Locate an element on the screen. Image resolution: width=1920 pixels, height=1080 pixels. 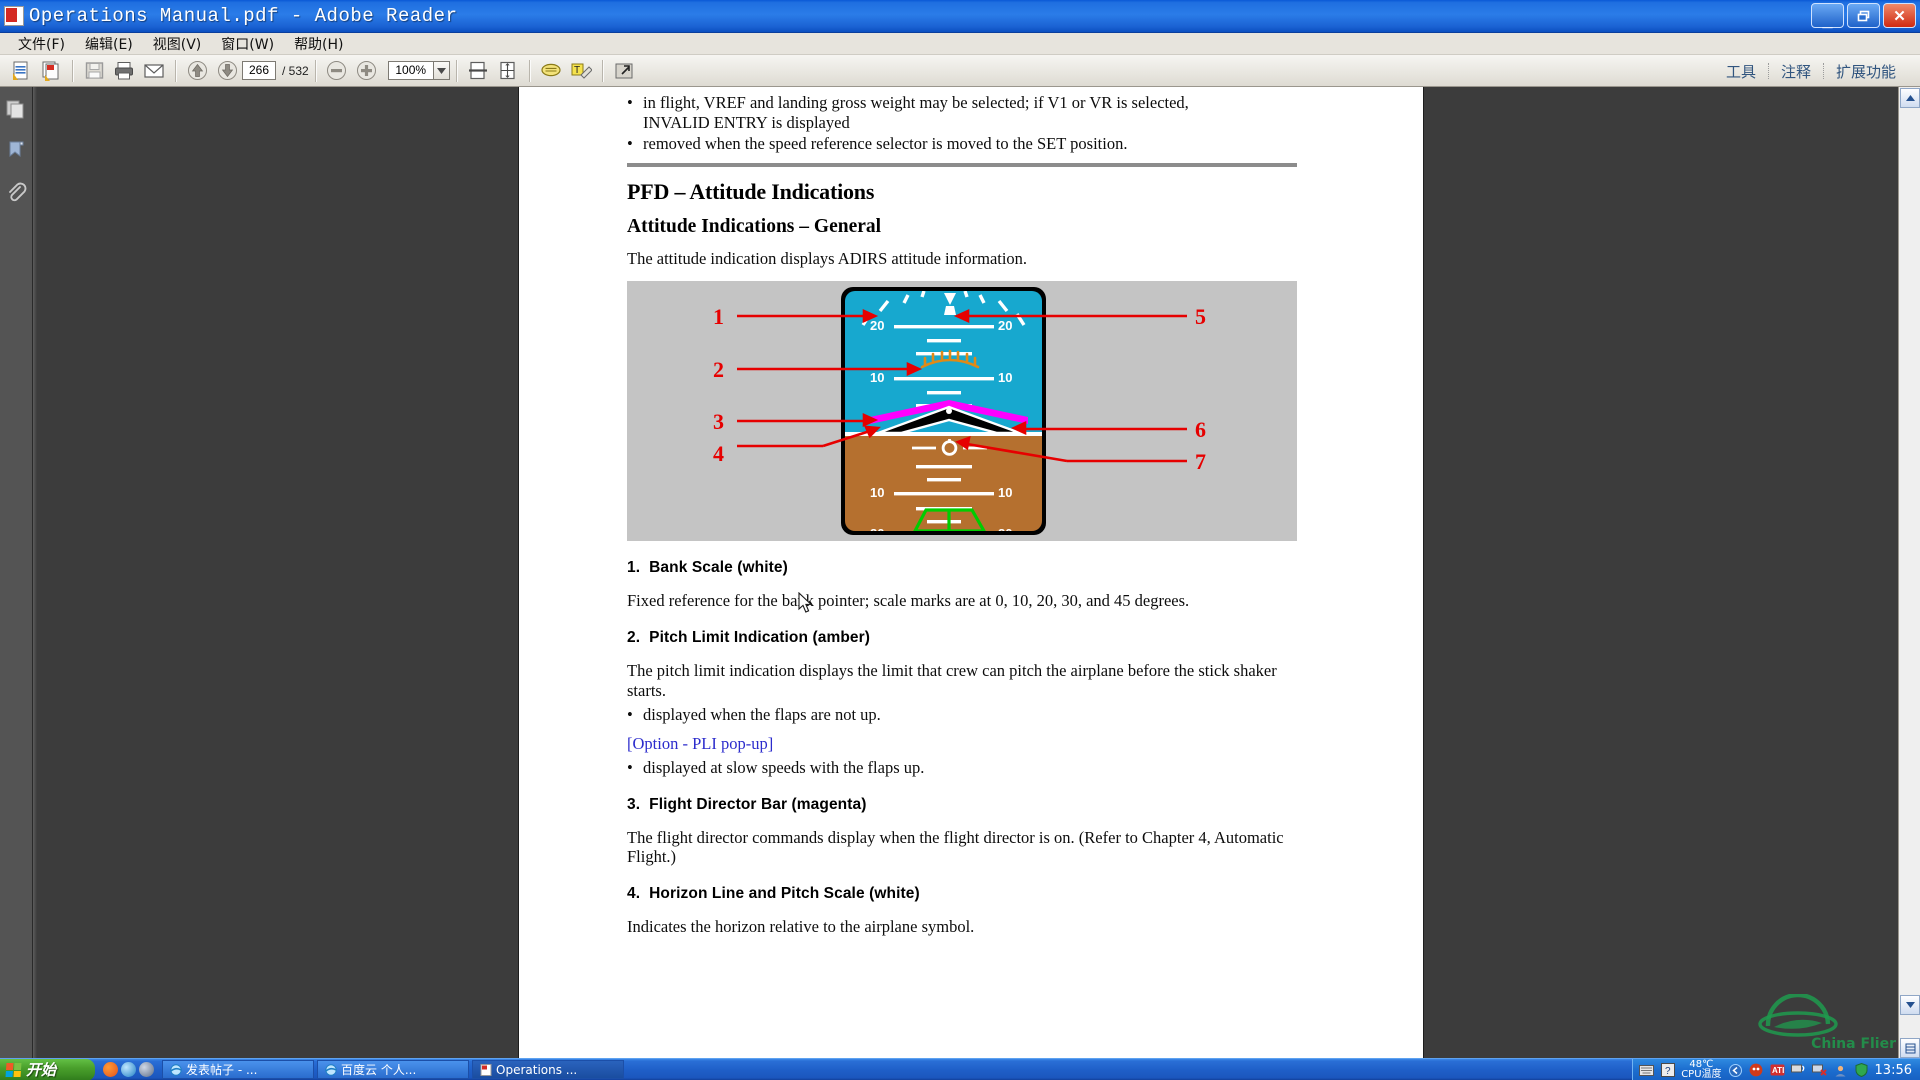
save-button is located at coordinates (94, 71).